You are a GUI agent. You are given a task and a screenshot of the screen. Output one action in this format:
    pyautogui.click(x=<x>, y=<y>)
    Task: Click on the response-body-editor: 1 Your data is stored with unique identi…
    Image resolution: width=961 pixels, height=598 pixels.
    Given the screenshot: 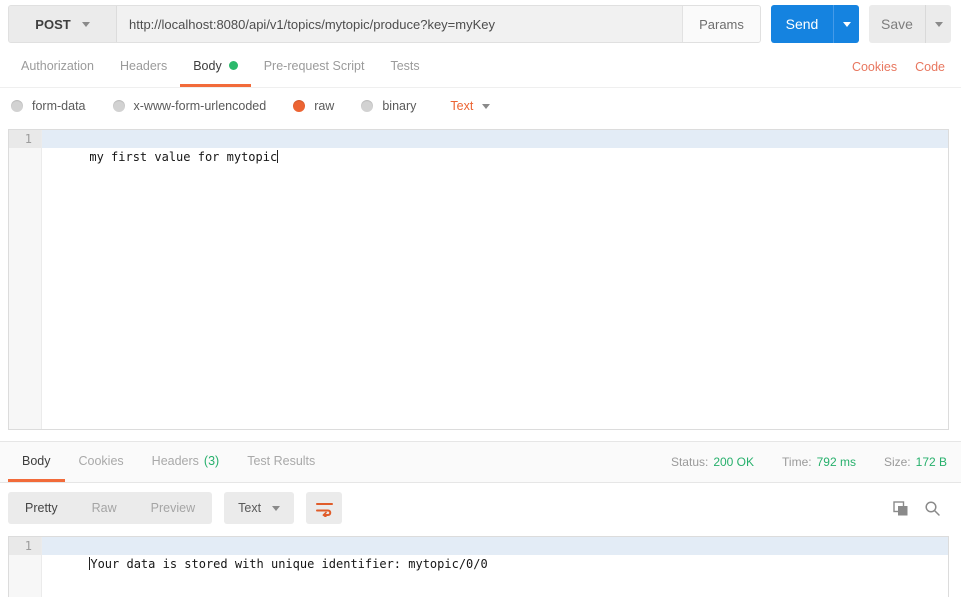 What is the action you would take?
    pyautogui.click(x=478, y=566)
    